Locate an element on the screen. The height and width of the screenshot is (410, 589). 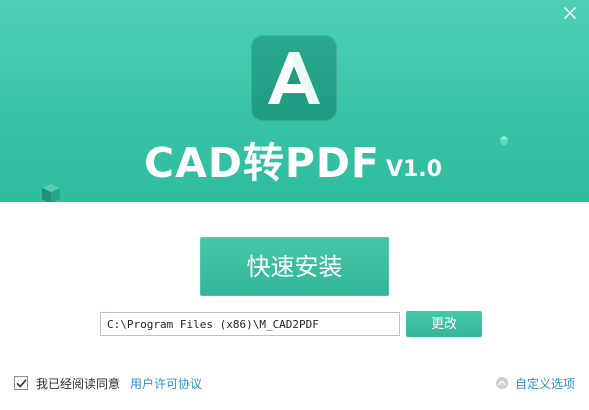
install-path-input is located at coordinates (250, 324).